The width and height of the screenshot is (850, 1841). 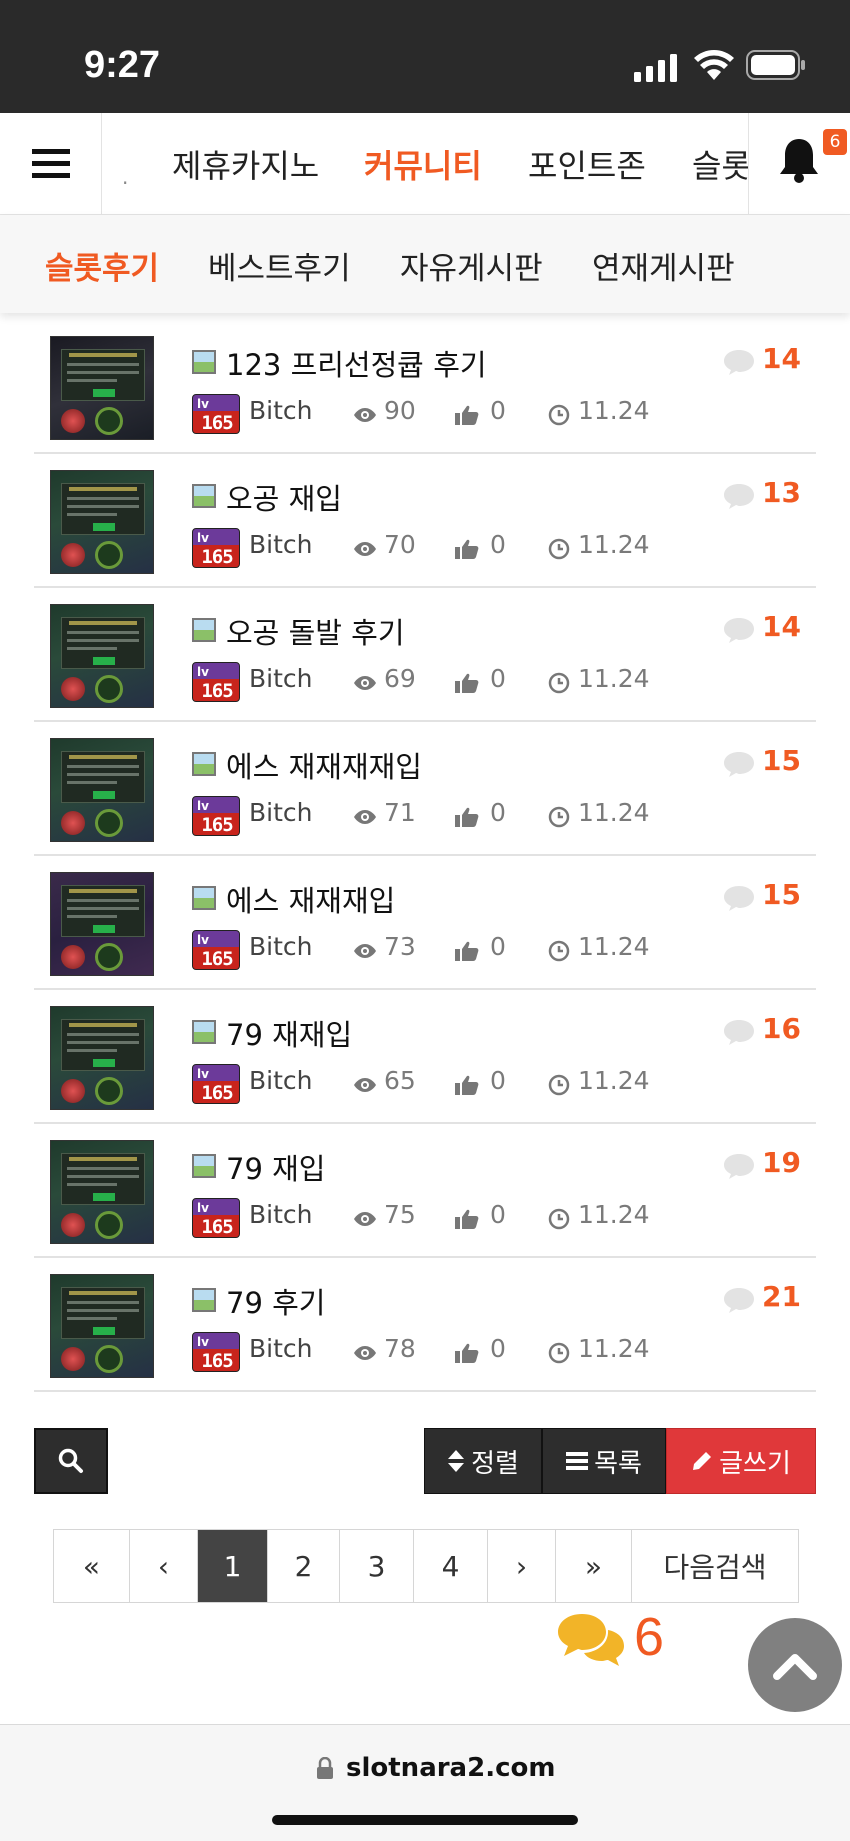 I want to click on sort-icon, so click(x=456, y=1461).